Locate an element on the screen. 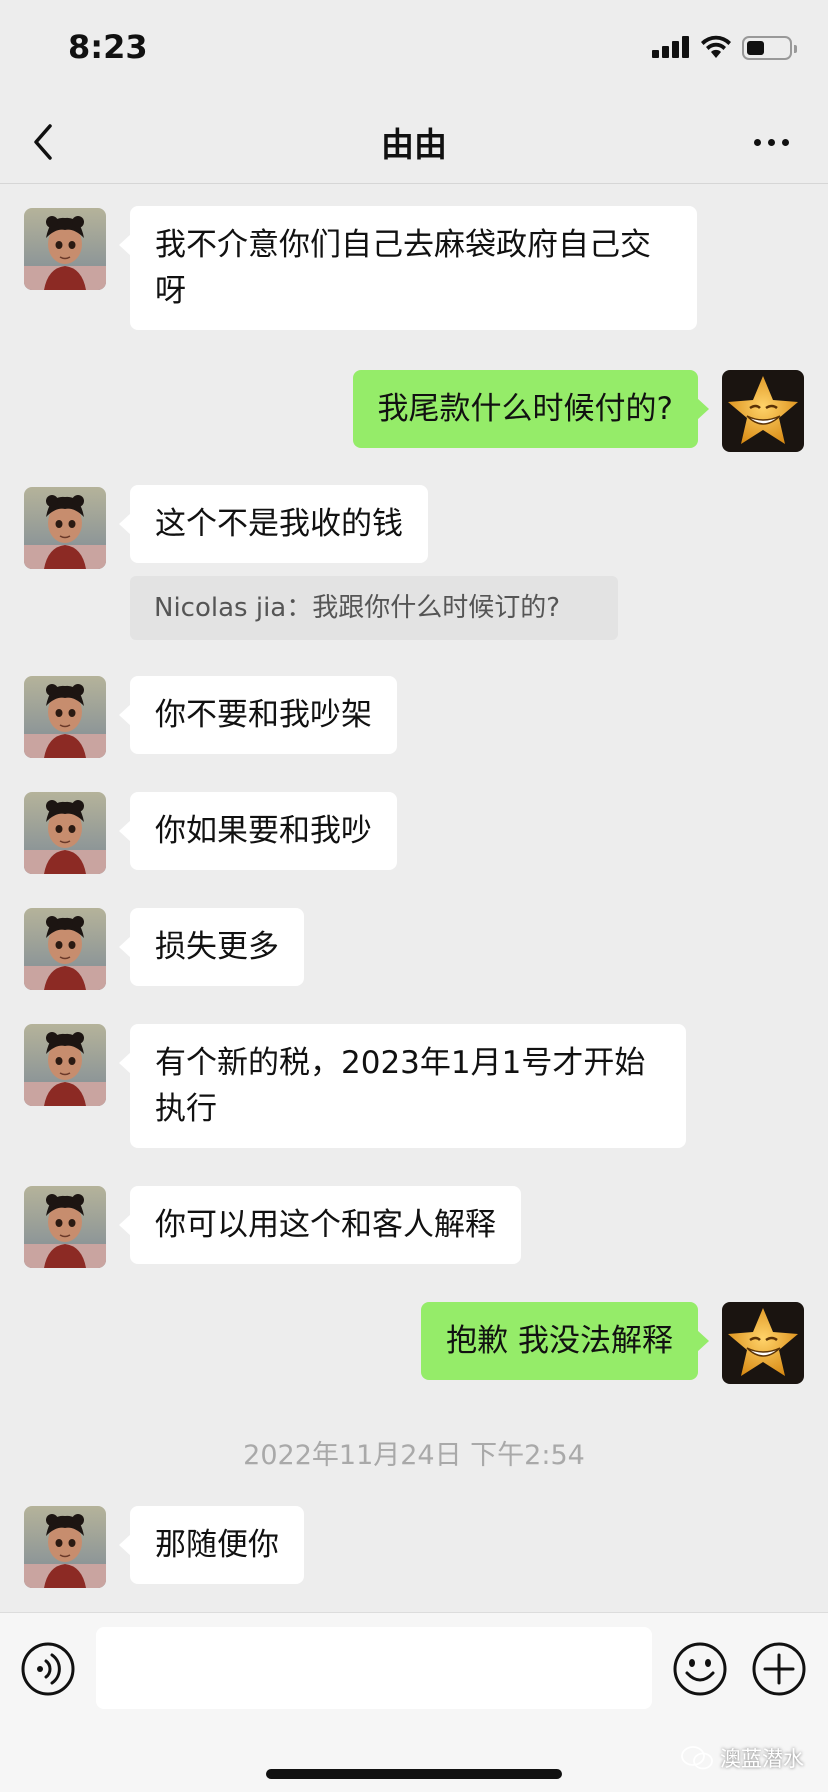  home-indicator is located at coordinates (414, 1774).